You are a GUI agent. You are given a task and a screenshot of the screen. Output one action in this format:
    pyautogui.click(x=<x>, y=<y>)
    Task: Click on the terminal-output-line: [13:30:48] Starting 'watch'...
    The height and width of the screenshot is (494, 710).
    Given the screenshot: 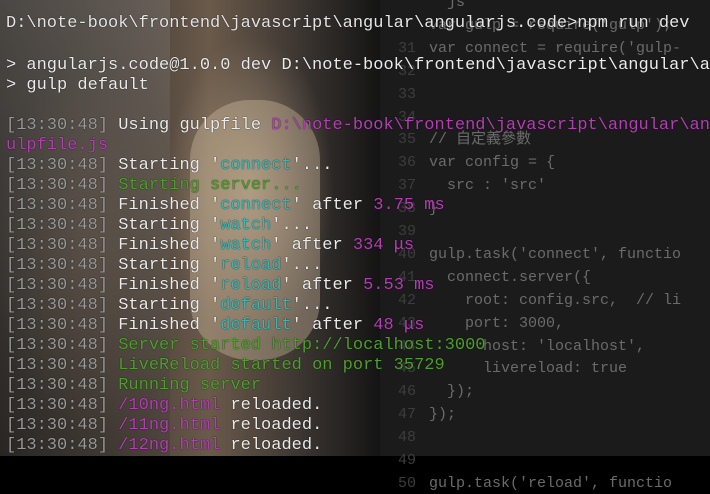 What is the action you would take?
    pyautogui.click(x=159, y=226)
    